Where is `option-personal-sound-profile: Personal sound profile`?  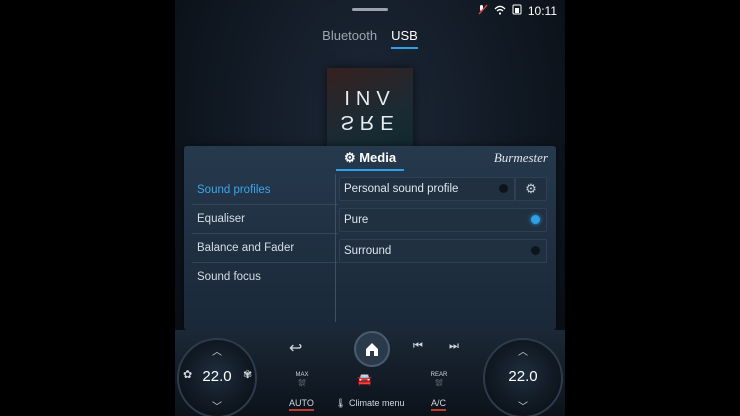
option-personal-sound-profile: Personal sound profile is located at coordinates (427, 189).